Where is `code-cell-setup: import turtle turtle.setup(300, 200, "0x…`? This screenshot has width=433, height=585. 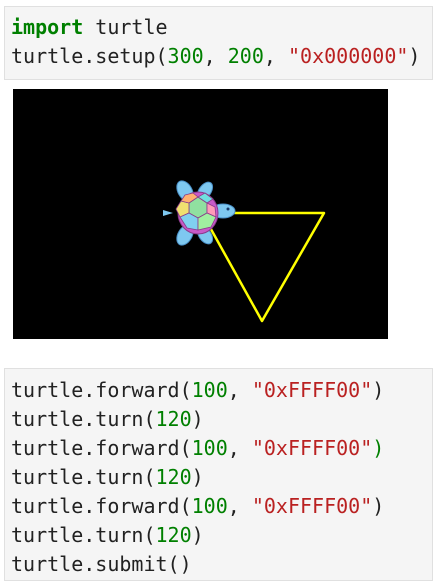
code-cell-setup: import turtle turtle.setup(300, 200, "0x… is located at coordinates (218, 43).